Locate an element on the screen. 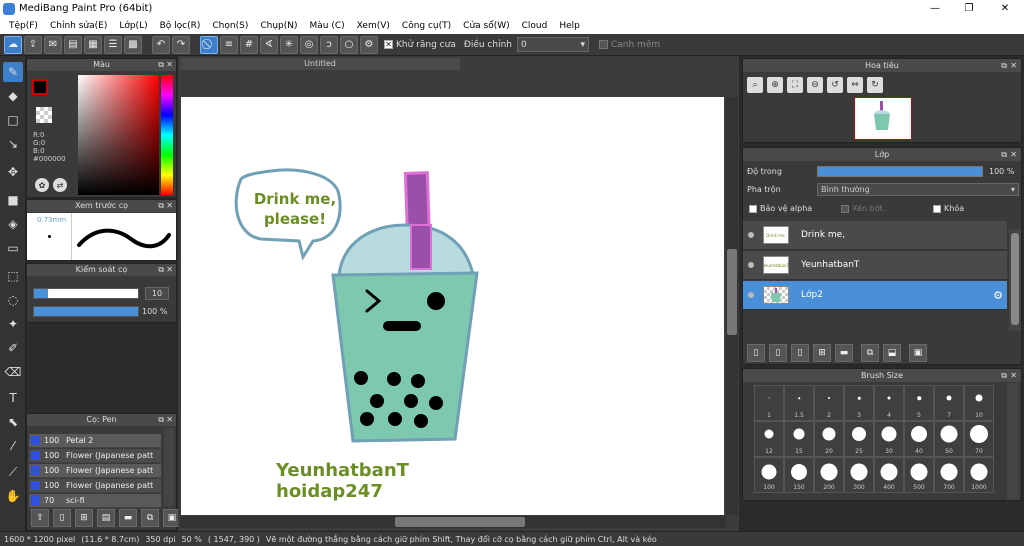 The width and height of the screenshot is (1024, 546). brush-folder-icon: ▬ is located at coordinates (128, 518).